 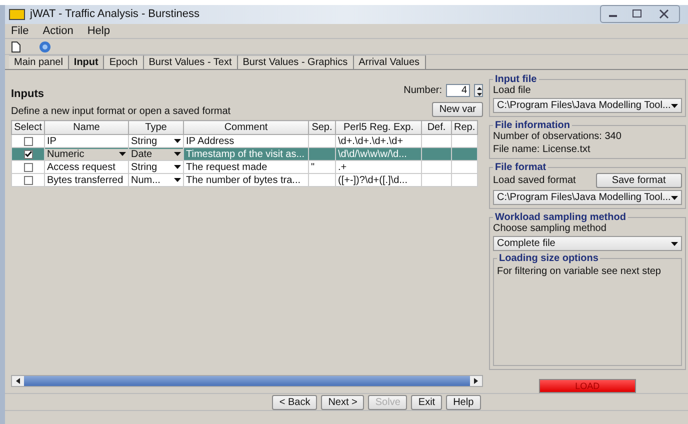 What do you see at coordinates (426, 402) in the screenshot?
I see `nav-button: Exit` at bounding box center [426, 402].